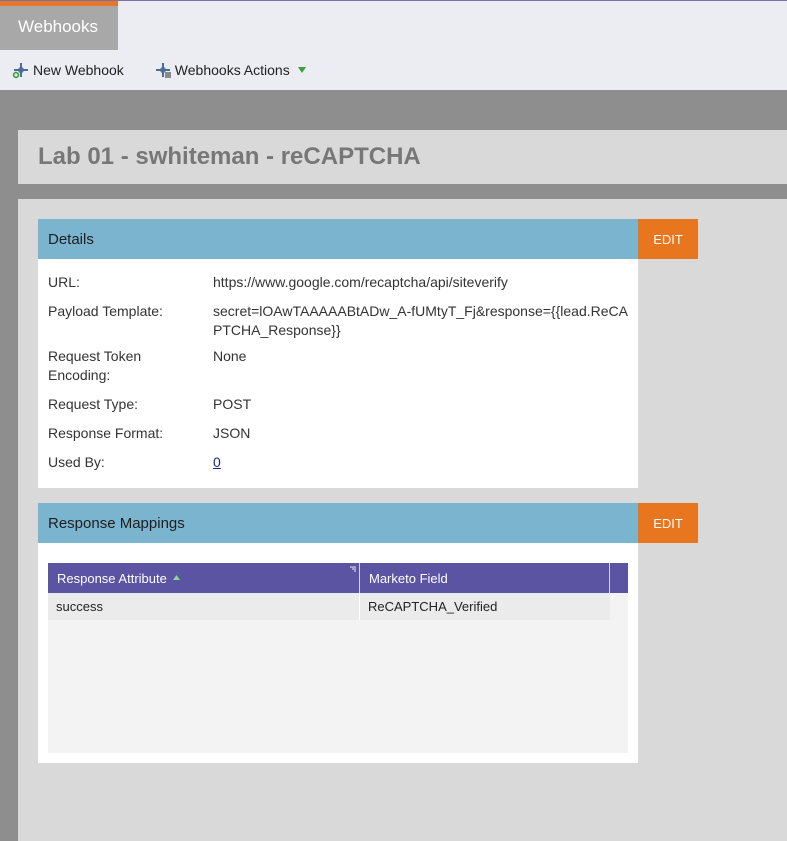 This screenshot has height=841, width=787. I want to click on table-row: success ReCAPTCHA_Verified, so click(329, 606).